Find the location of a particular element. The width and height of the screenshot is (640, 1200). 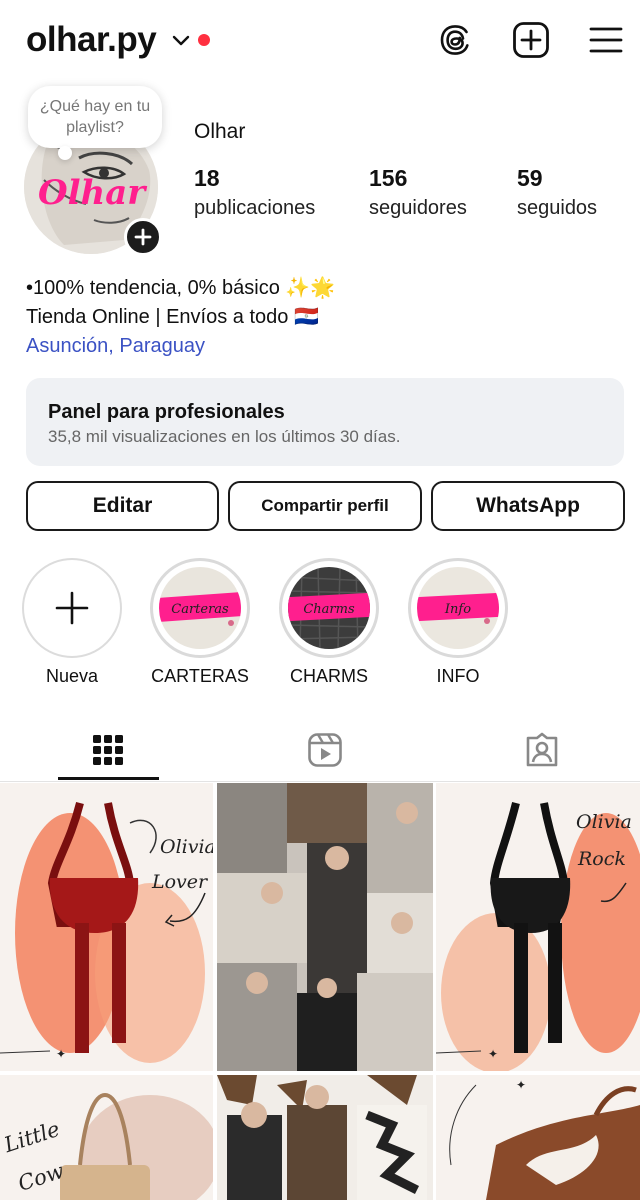

tab-tagged is located at coordinates (542, 750).